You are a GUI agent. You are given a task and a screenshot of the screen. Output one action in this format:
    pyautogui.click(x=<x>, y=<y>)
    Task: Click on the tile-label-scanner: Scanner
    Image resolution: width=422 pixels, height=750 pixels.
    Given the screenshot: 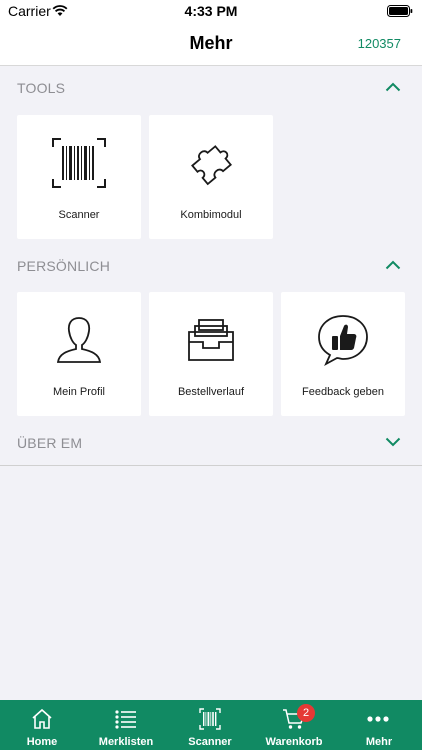 What is the action you would take?
    pyautogui.click(x=79, y=215)
    